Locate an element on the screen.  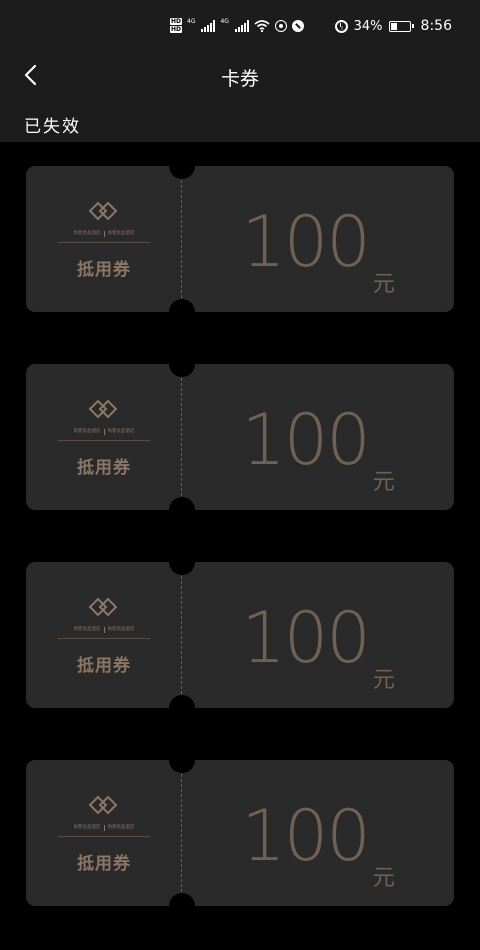
battery-percent: 34% is located at coordinates (368, 26).